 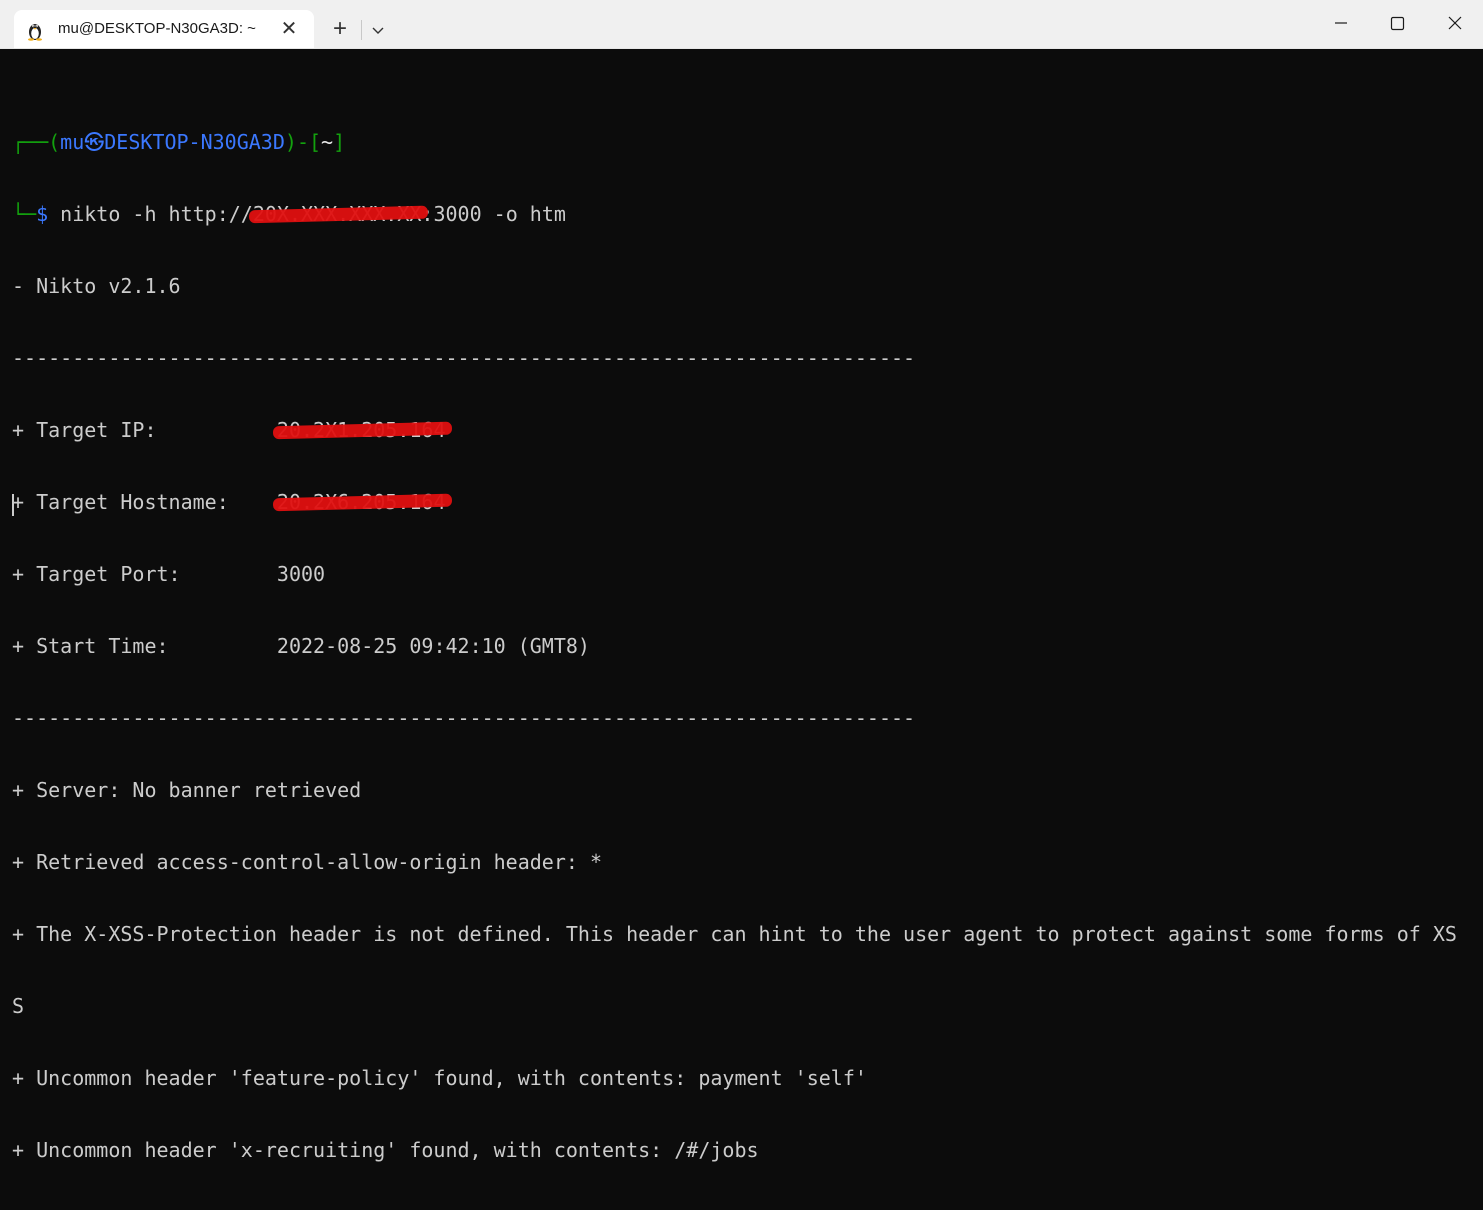 I want to click on target-ip-label: + Target IP:, so click(x=144, y=430).